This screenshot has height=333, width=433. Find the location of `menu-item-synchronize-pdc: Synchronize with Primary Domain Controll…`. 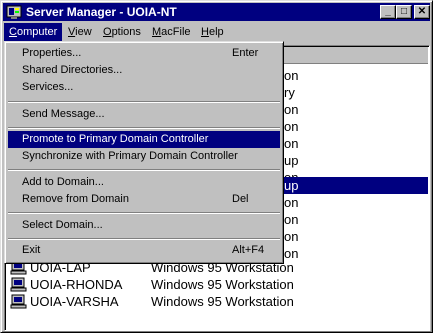

menu-item-synchronize-pdc: Synchronize with Primary Domain Controll… is located at coordinates (144, 156).